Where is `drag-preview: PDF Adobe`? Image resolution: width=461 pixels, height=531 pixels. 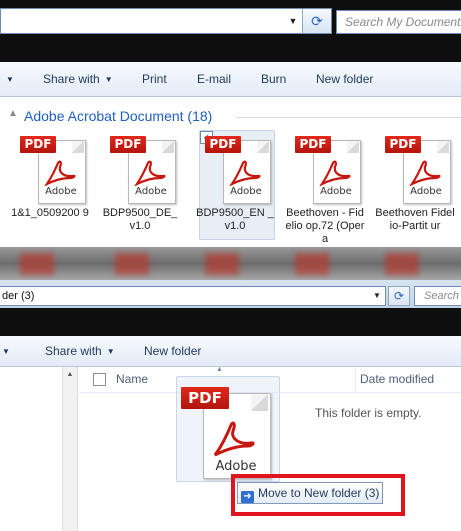
drag-preview: PDF Adobe is located at coordinates (228, 429).